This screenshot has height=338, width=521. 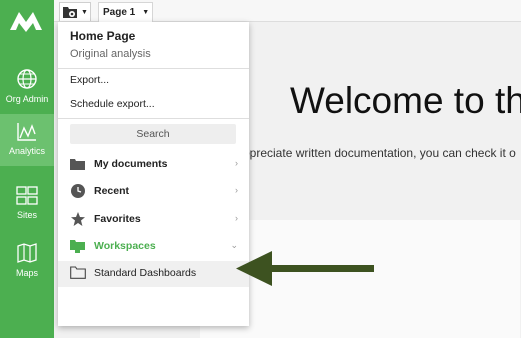 What do you see at coordinates (27, 195) in the screenshot?
I see `sites-grid-icon` at bounding box center [27, 195].